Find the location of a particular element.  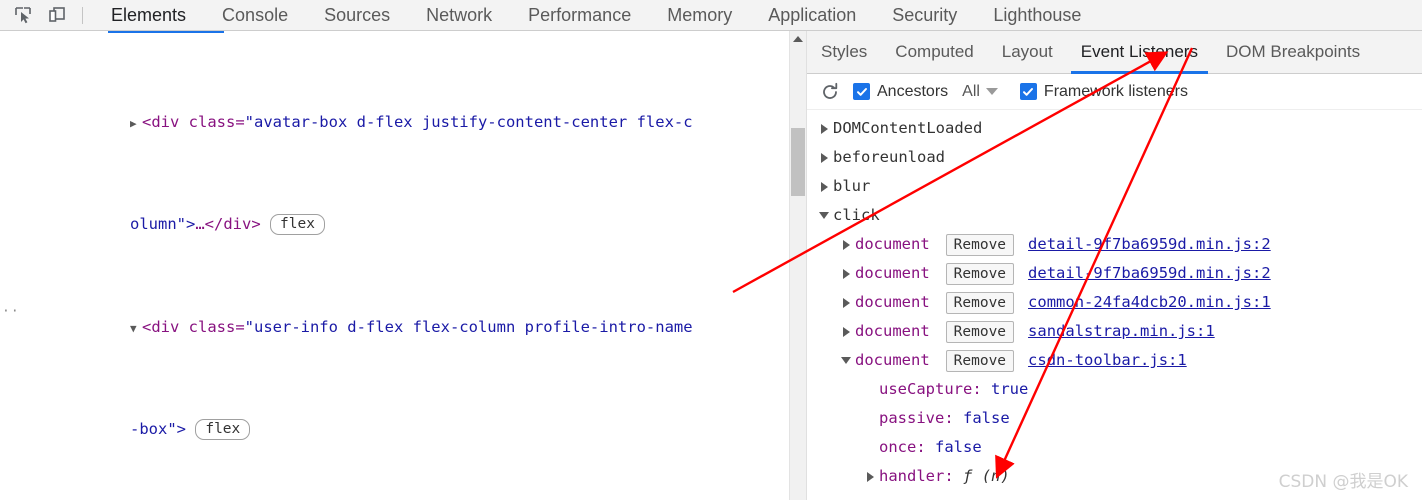

event-group-click: click is located at coordinates (1114, 215).